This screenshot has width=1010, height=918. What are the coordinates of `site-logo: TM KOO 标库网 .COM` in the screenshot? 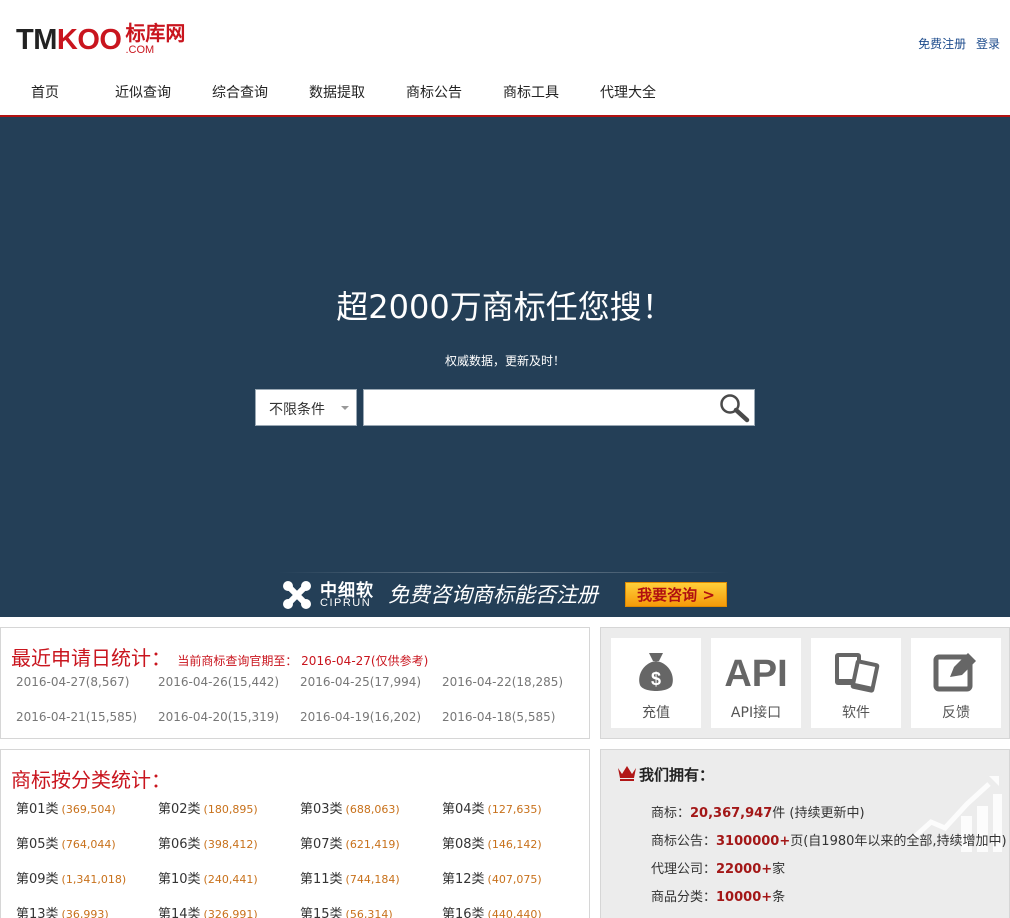 It's located at (100, 38).